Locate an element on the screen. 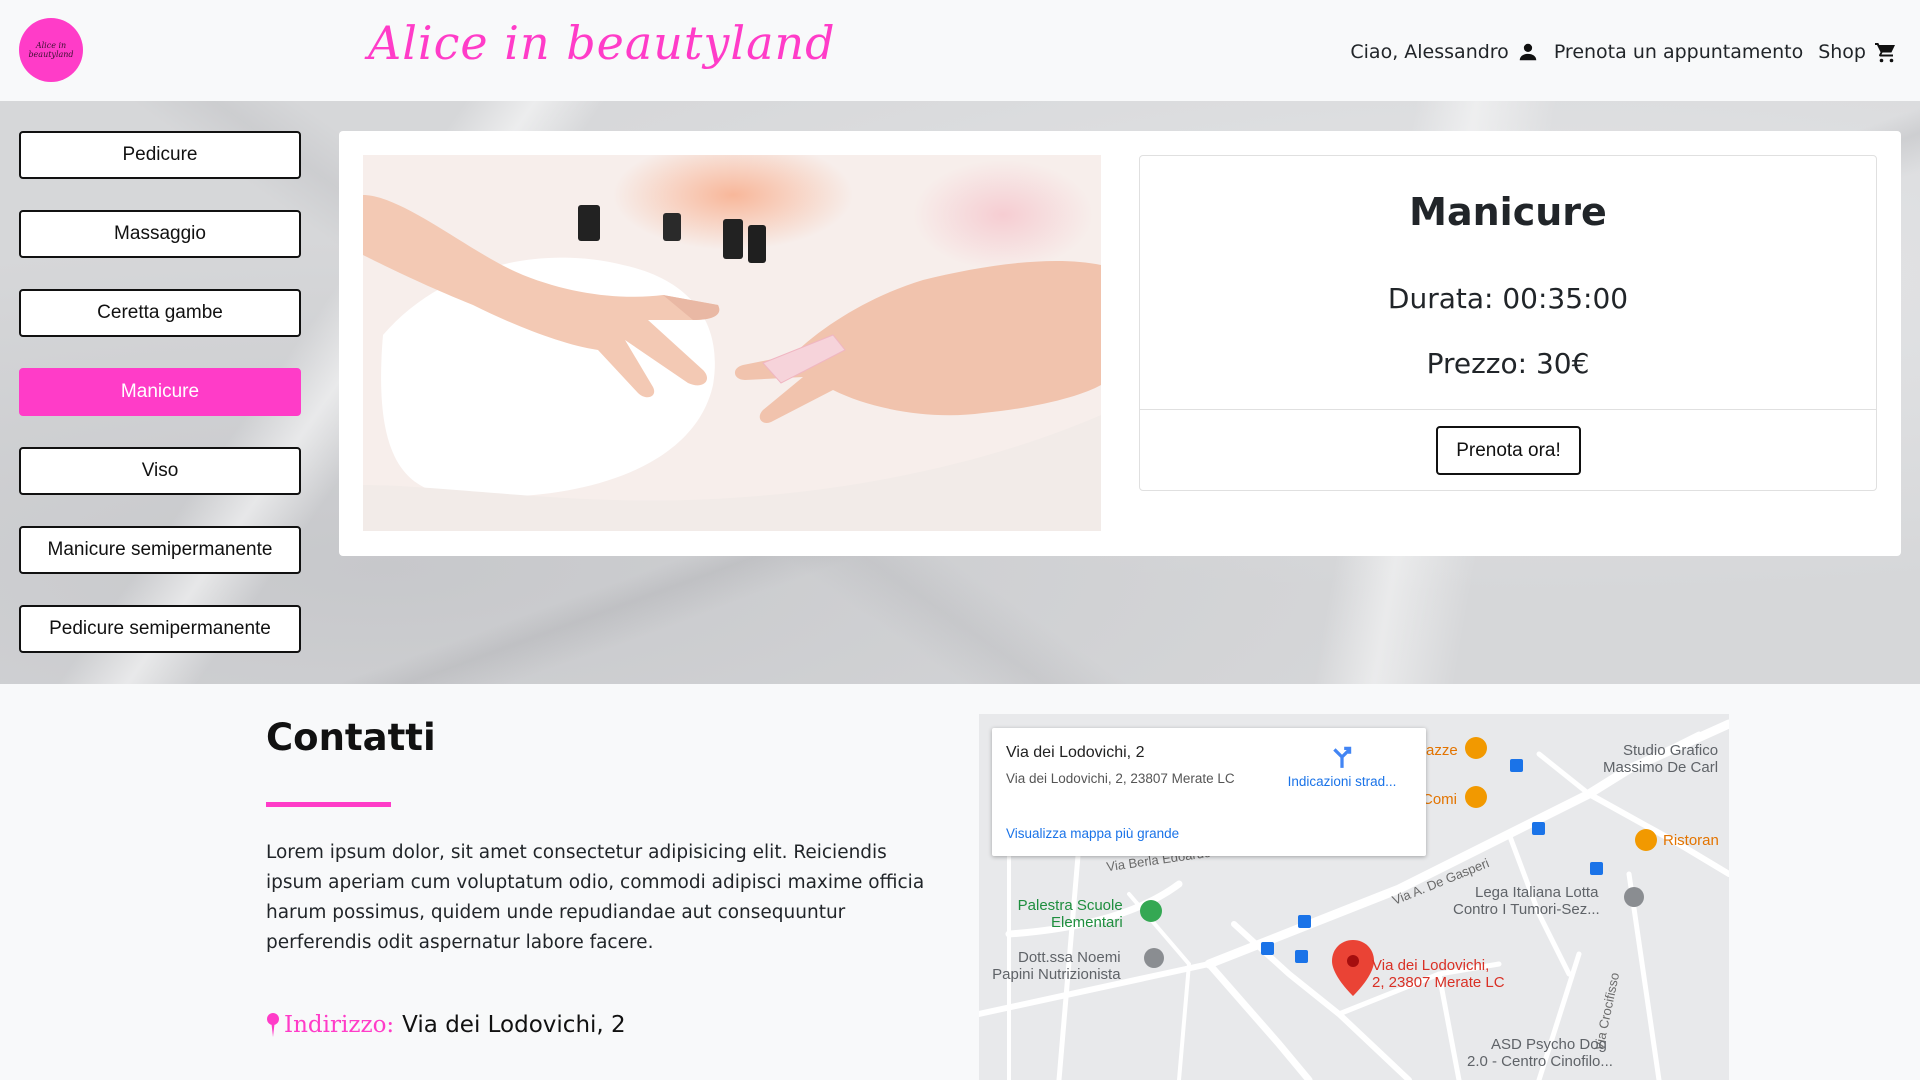  service-title: Manicure is located at coordinates (1508, 212).